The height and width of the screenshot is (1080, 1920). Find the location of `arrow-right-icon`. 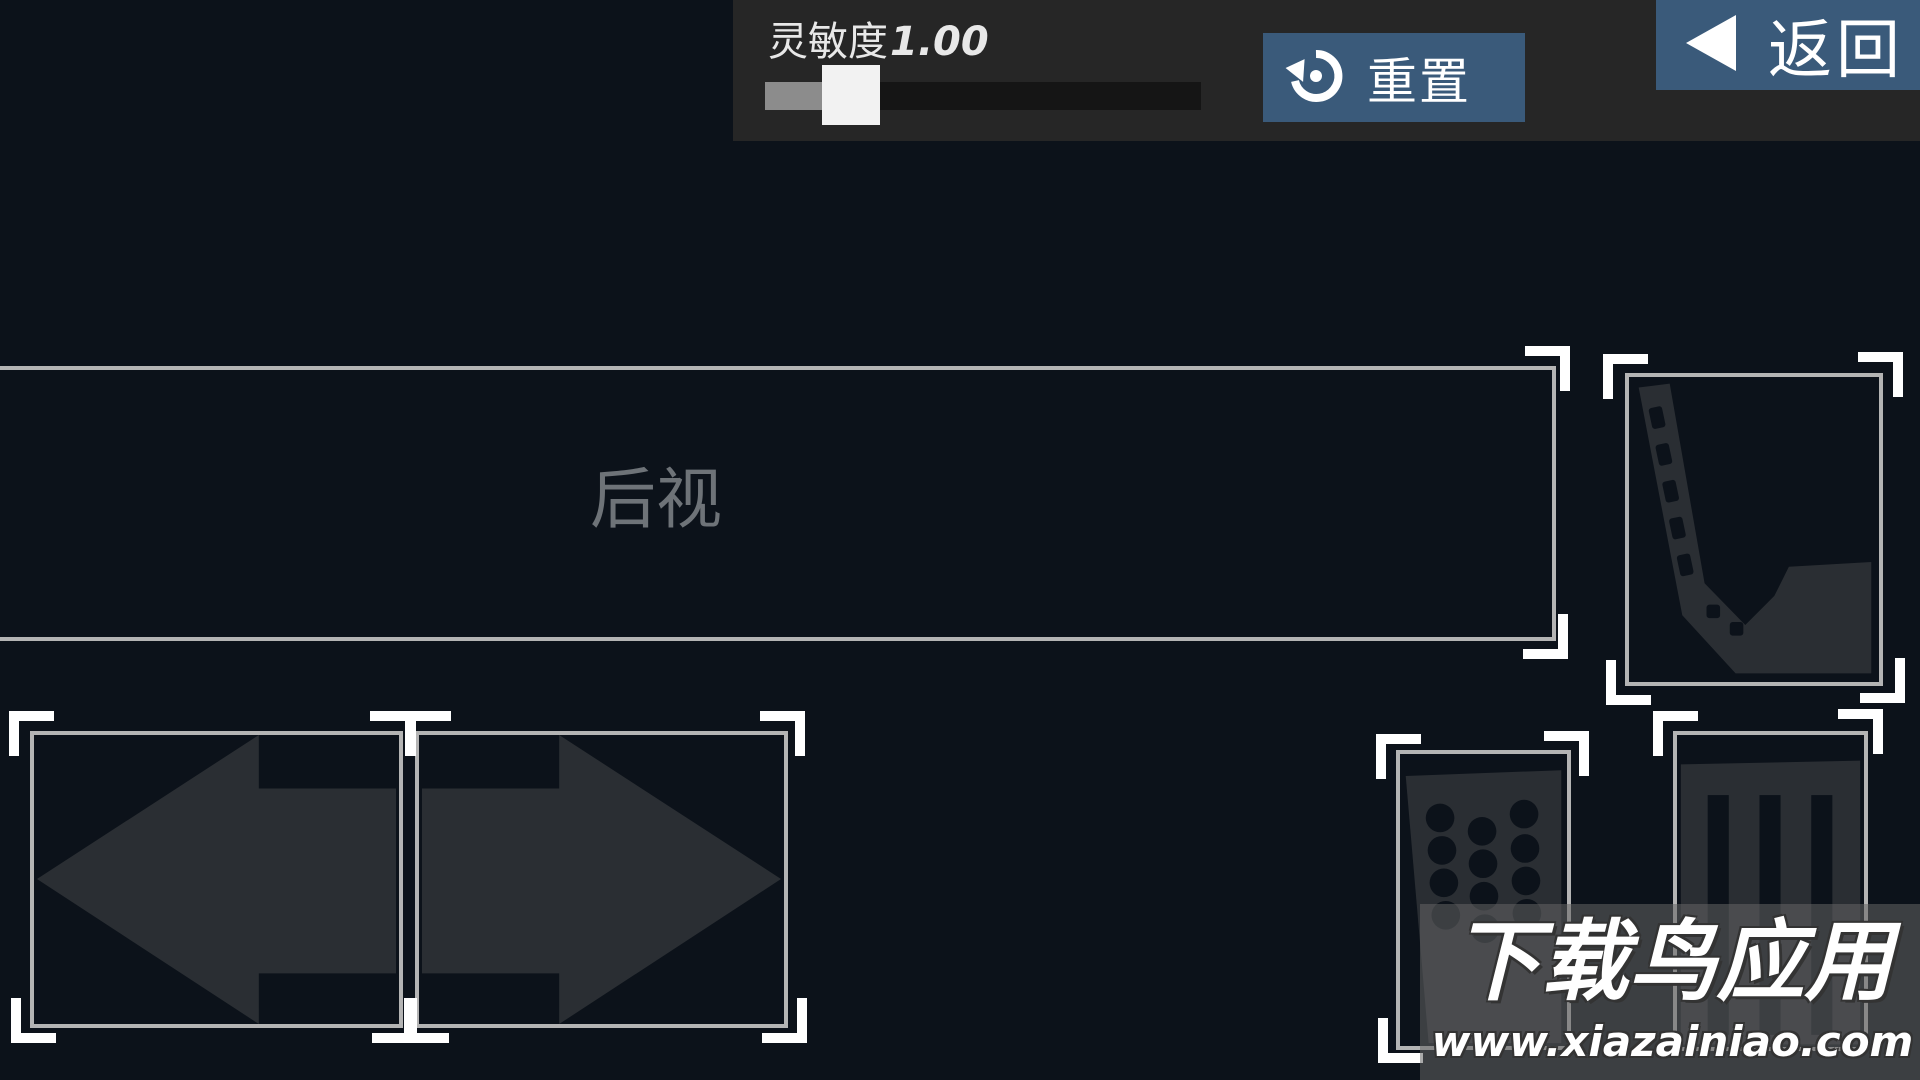

arrow-right-icon is located at coordinates (601, 879).